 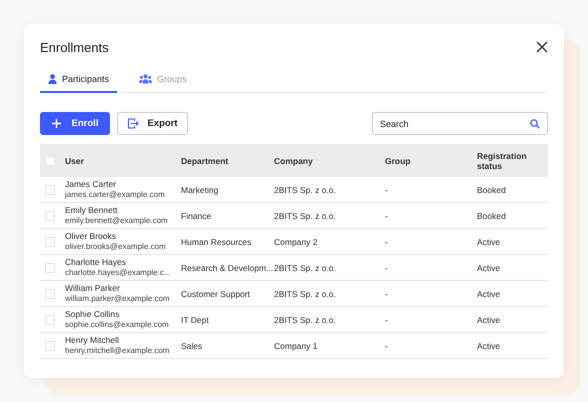 I want to click on user-name: Oliver Brooks, so click(x=91, y=236).